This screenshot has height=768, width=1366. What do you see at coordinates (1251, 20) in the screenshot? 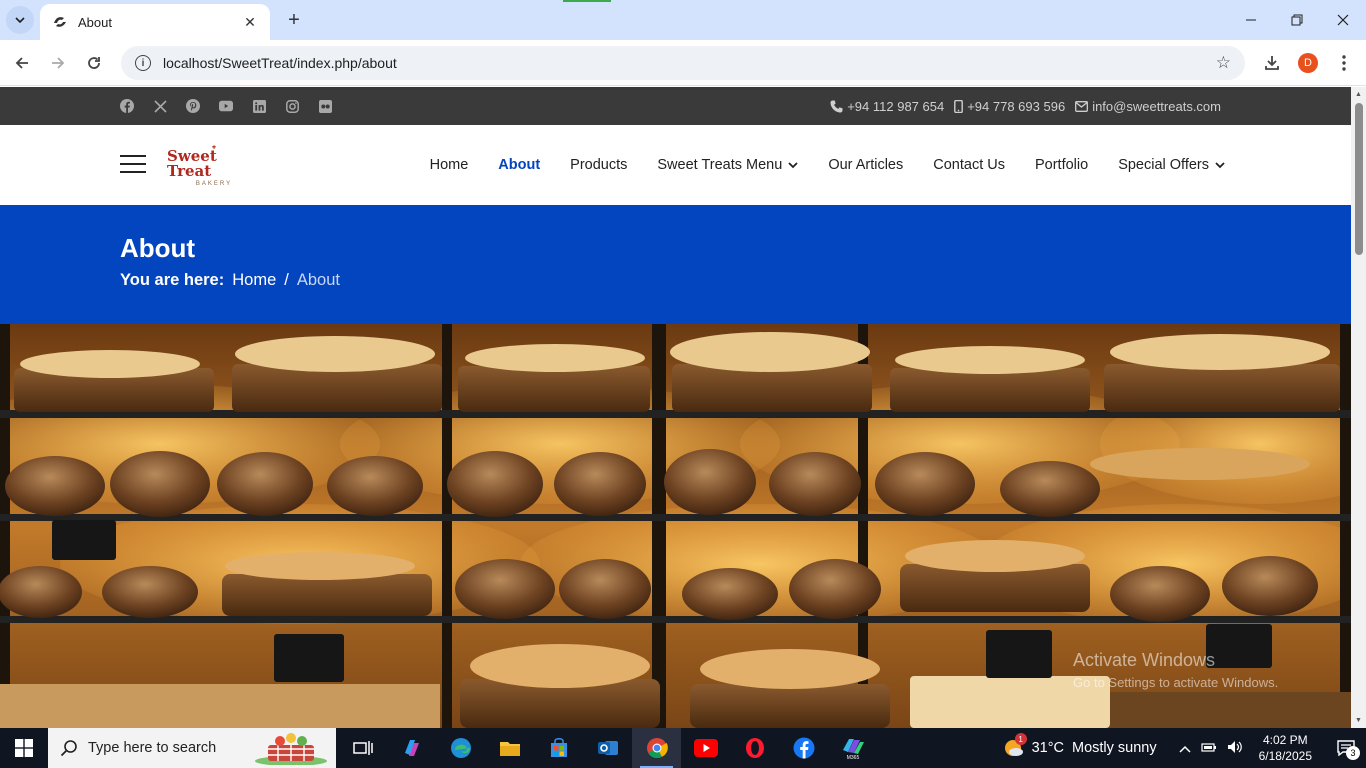
I see `minimize-icon` at bounding box center [1251, 20].